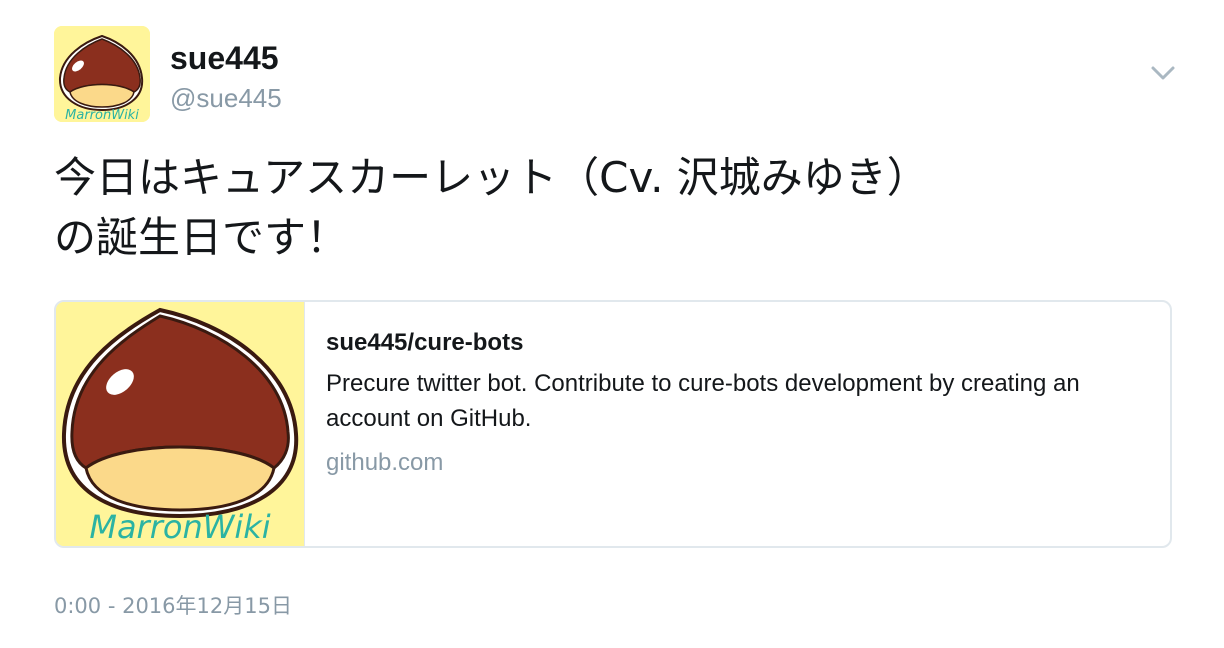  What do you see at coordinates (224, 58) in the screenshot?
I see `display-name: sue445` at bounding box center [224, 58].